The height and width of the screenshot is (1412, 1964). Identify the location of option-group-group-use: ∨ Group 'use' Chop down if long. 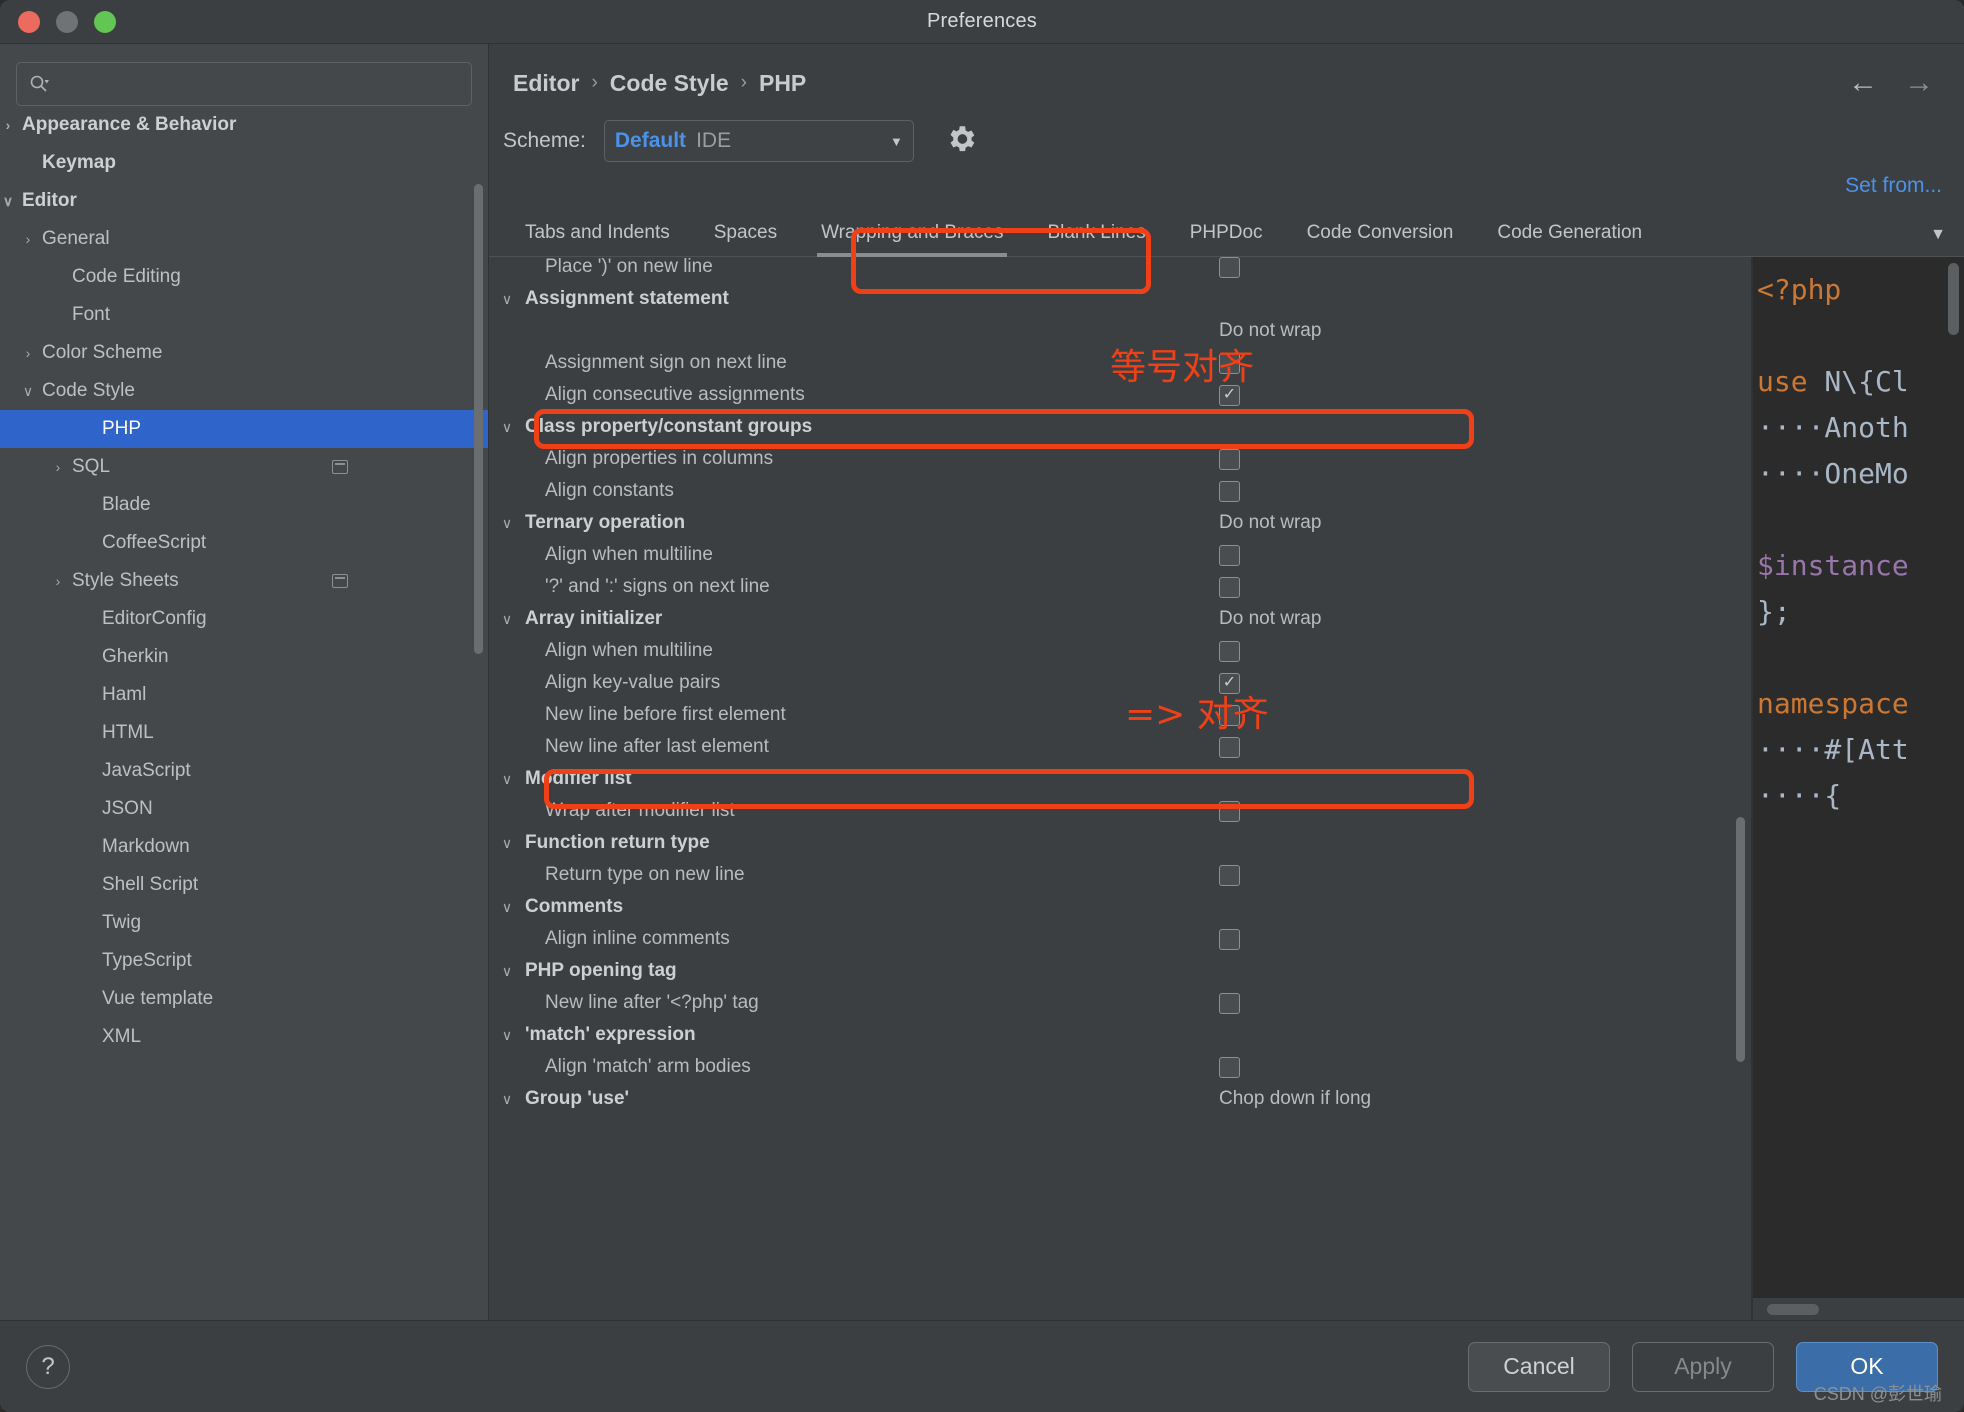
(1120, 1099).